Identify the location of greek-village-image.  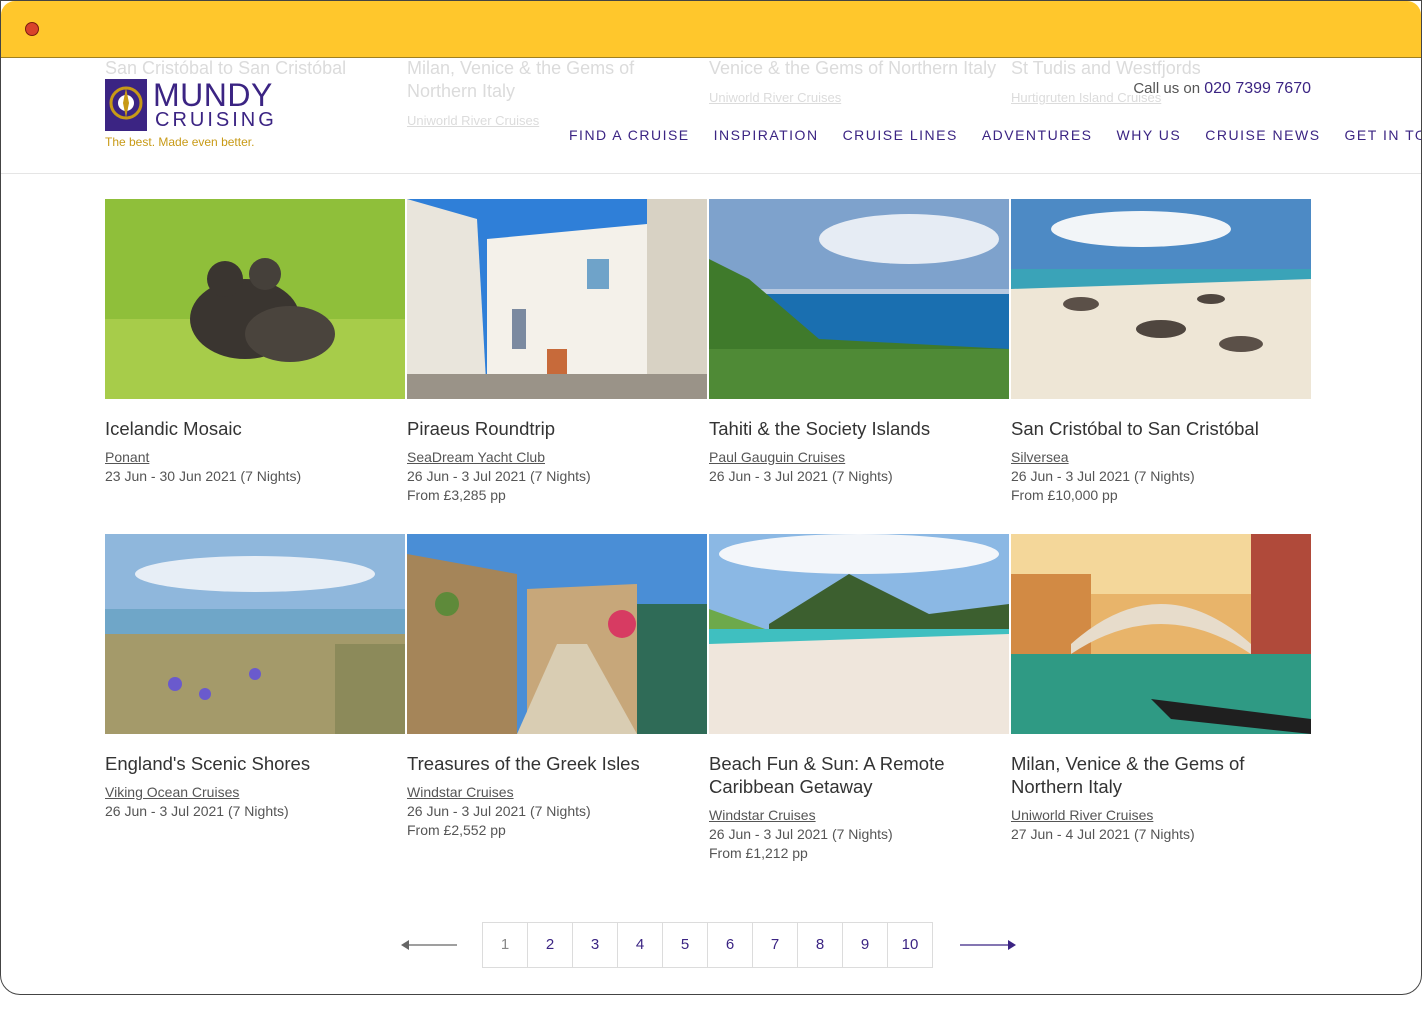
(557, 634).